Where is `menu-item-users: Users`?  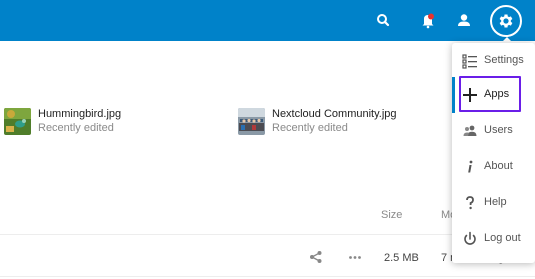 menu-item-users: Users is located at coordinates (493, 131).